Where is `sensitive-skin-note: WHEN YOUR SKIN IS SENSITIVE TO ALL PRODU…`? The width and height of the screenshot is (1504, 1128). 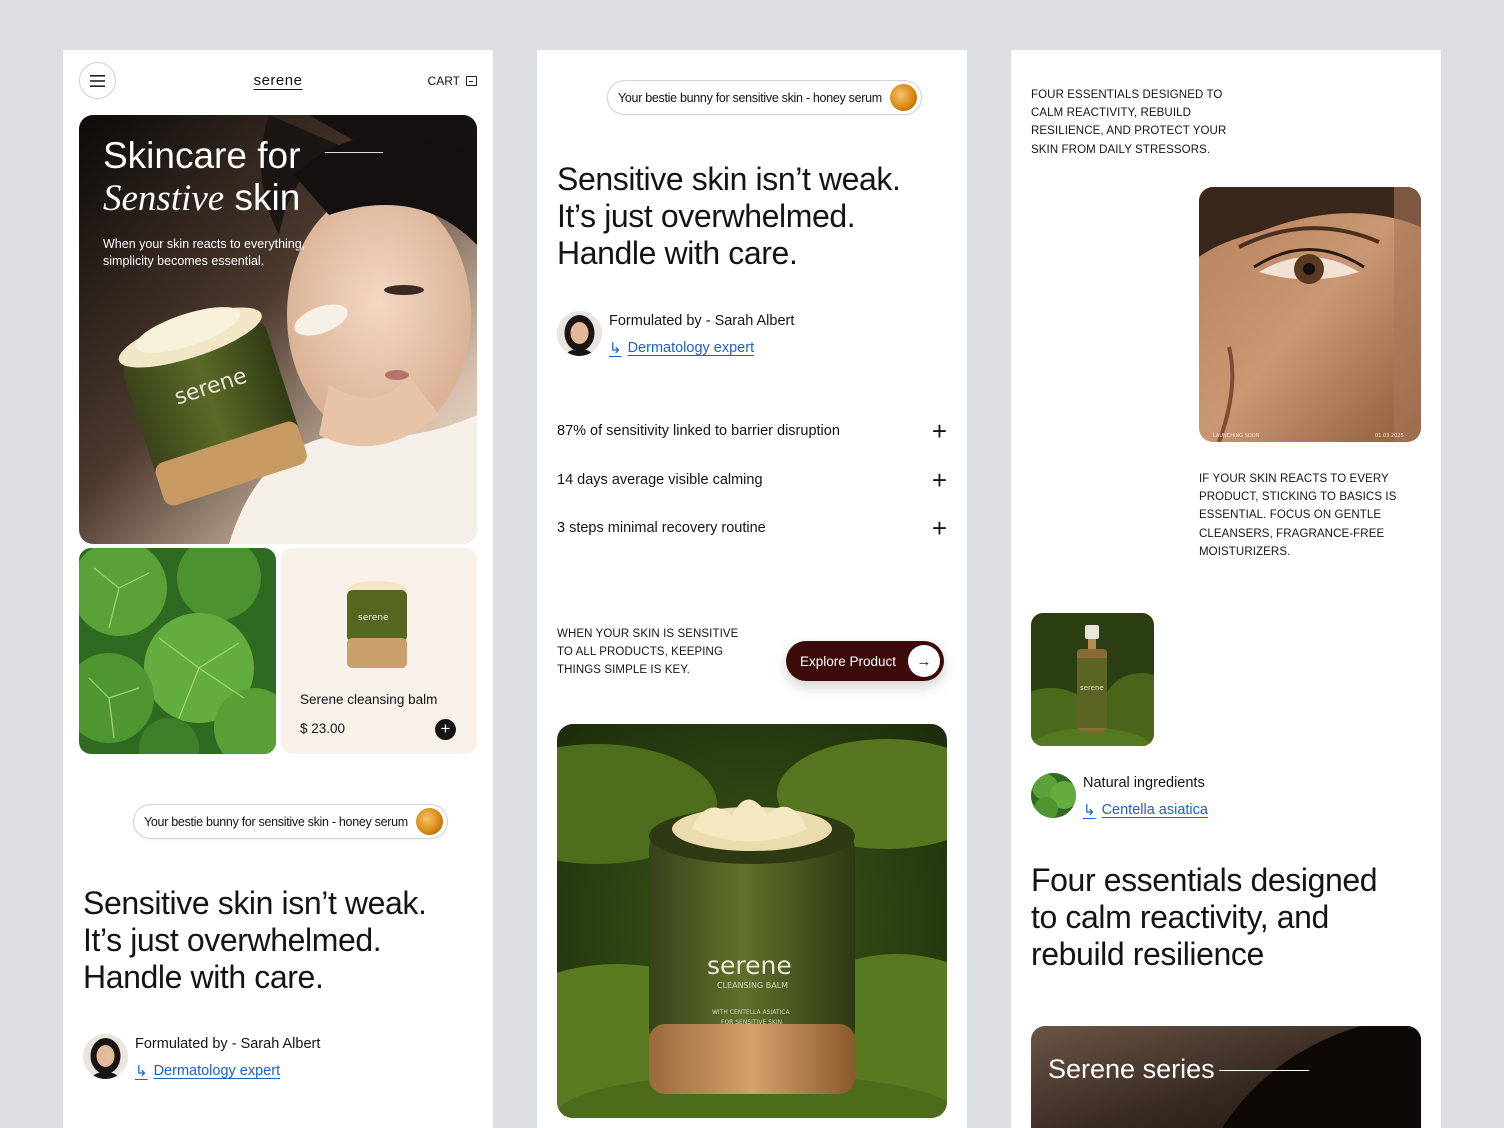
sensitive-skin-note: WHEN YOUR SKIN IS SENSITIVE TO ALL PRODU… is located at coordinates (648, 652).